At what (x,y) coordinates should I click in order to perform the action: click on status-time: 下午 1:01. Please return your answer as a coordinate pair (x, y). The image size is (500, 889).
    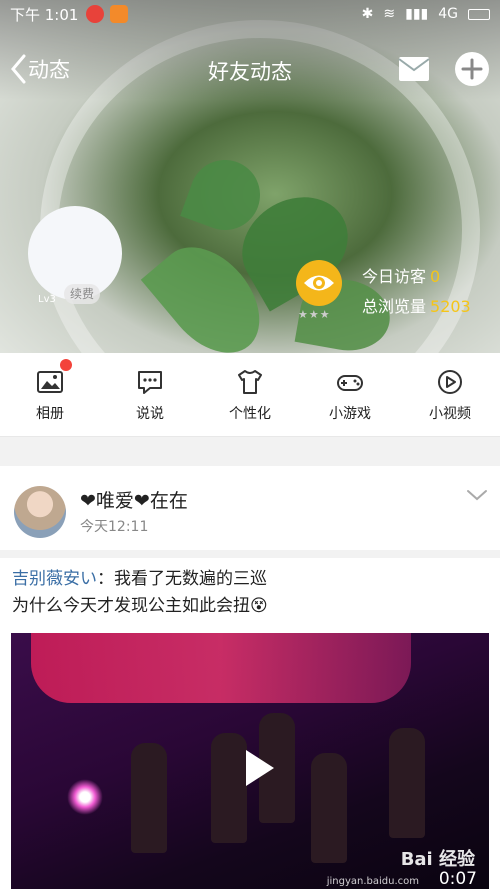
    Looking at the image, I should click on (44, 14).